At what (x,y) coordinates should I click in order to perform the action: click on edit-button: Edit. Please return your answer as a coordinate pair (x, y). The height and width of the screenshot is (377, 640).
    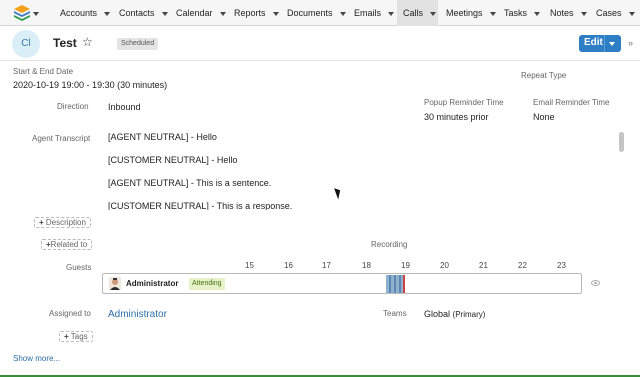
    Looking at the image, I should click on (600, 43).